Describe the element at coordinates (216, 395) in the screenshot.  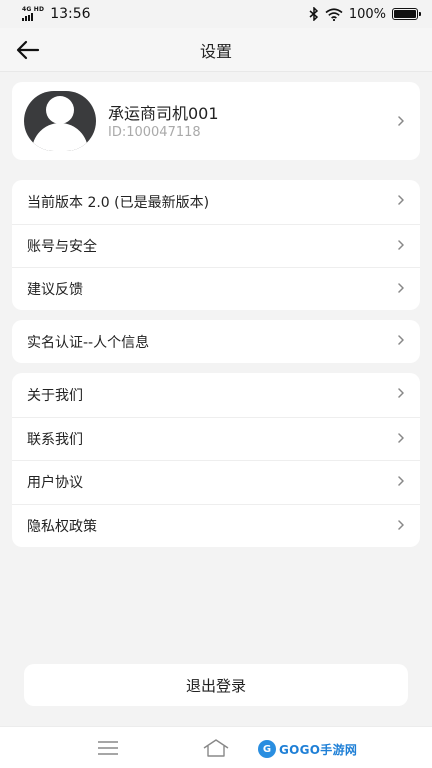
I see `row-about-us: 关于我们` at that location.